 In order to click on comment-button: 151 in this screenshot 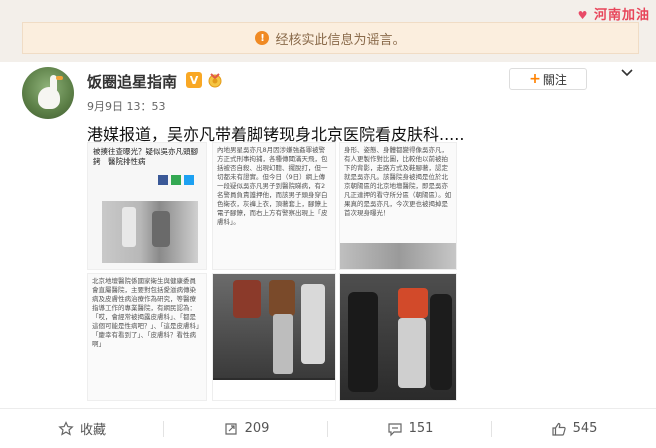, I will do `click(410, 428)`.